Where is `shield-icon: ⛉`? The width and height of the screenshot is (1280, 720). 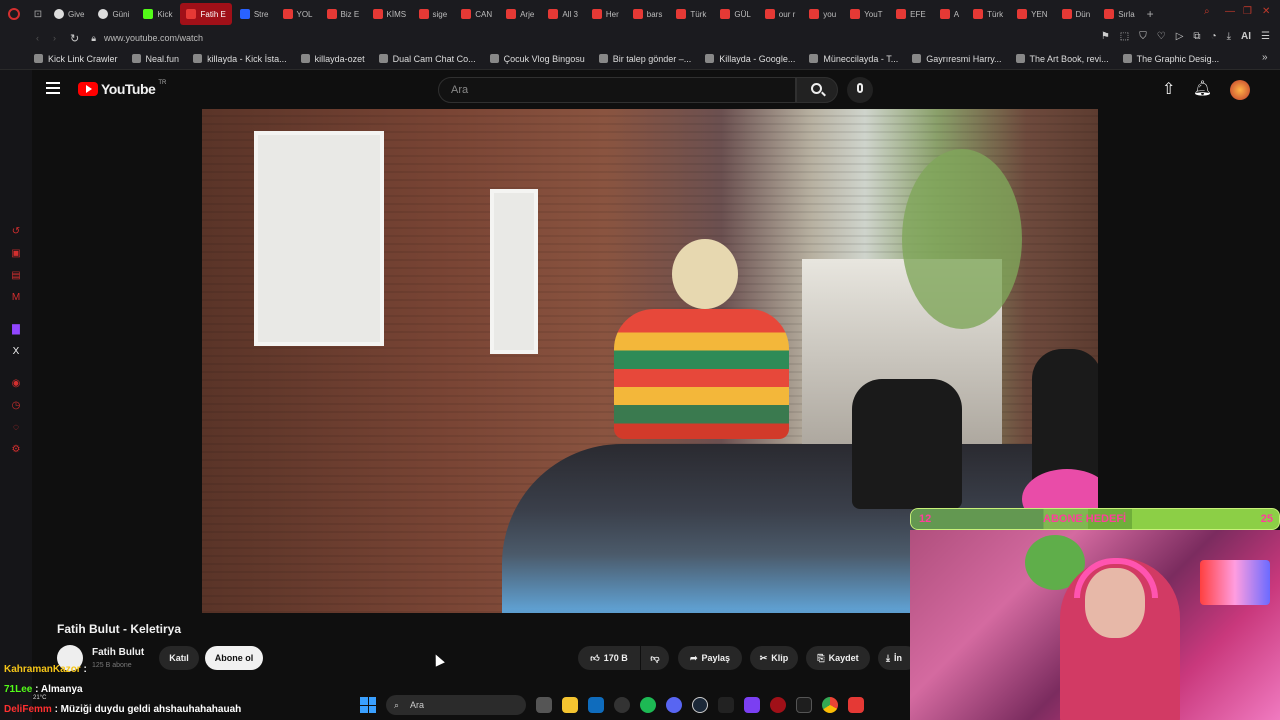
shield-icon: ⛉ is located at coordinates (1143, 36).